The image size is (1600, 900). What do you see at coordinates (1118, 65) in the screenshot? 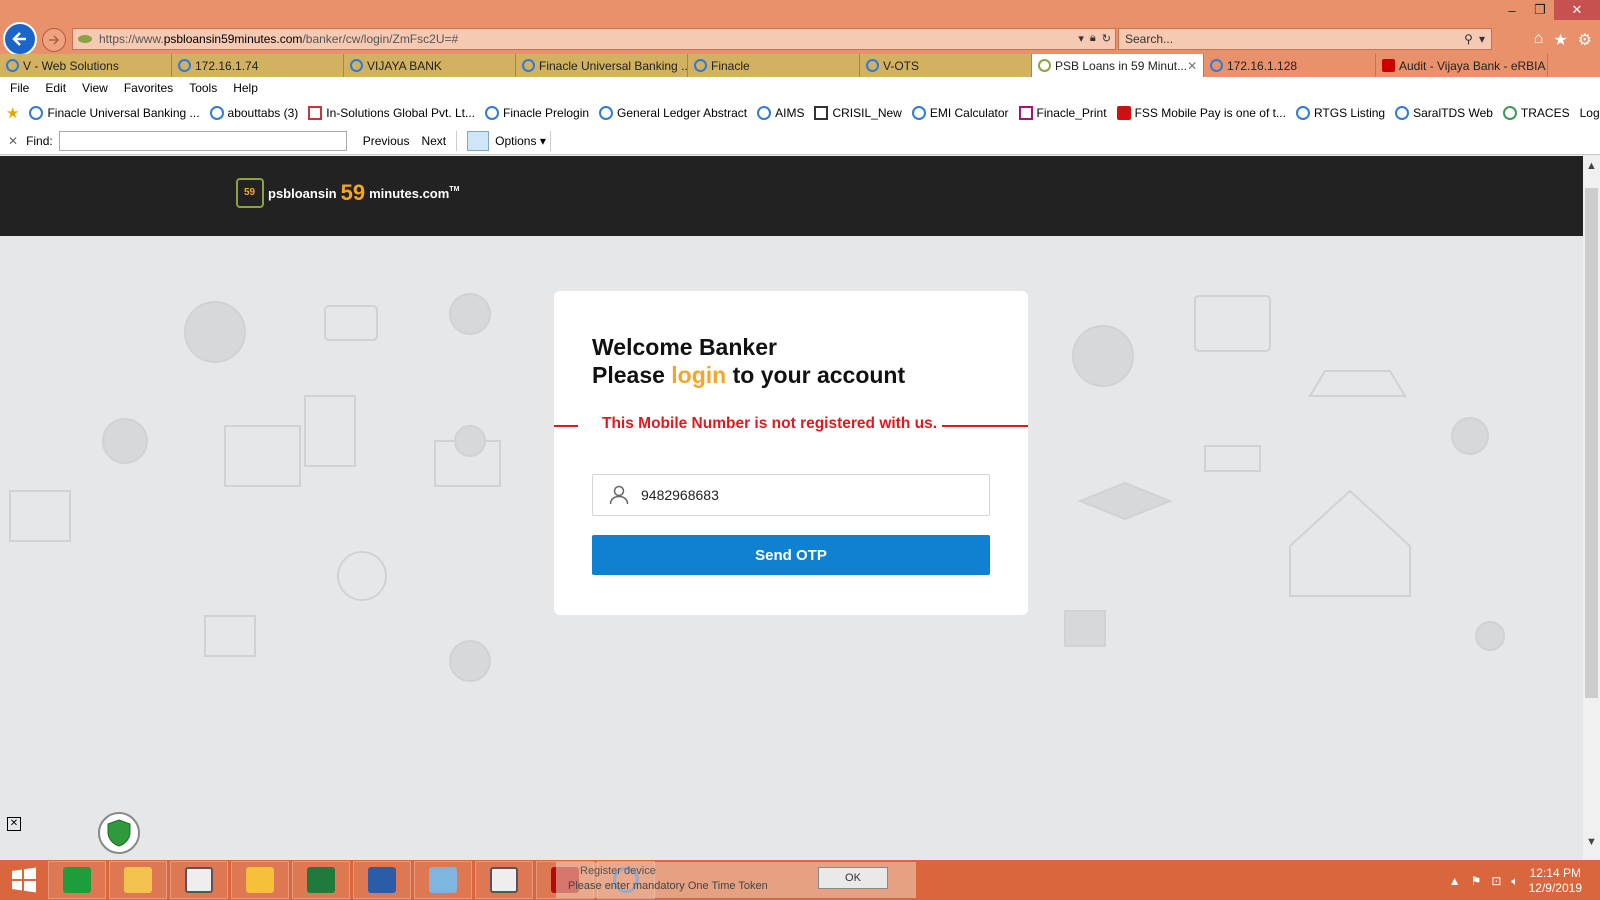
I see `tab-psb-loans: PSB Loans in 59 Minut... ✕` at bounding box center [1118, 65].